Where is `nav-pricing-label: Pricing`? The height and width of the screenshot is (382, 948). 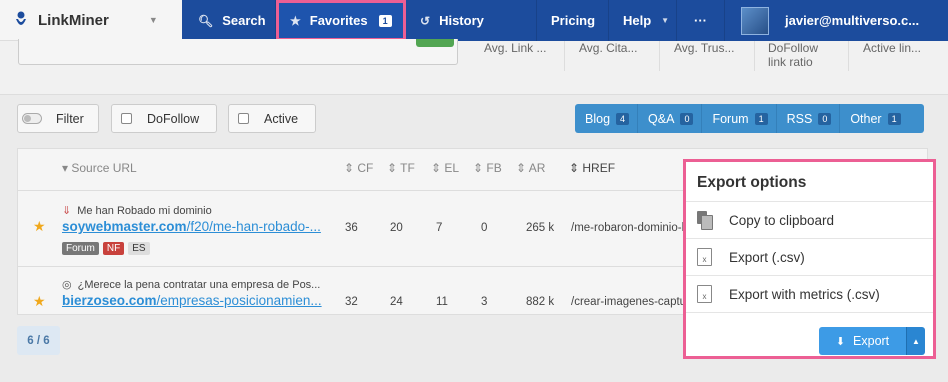 nav-pricing-label: Pricing is located at coordinates (573, 20).